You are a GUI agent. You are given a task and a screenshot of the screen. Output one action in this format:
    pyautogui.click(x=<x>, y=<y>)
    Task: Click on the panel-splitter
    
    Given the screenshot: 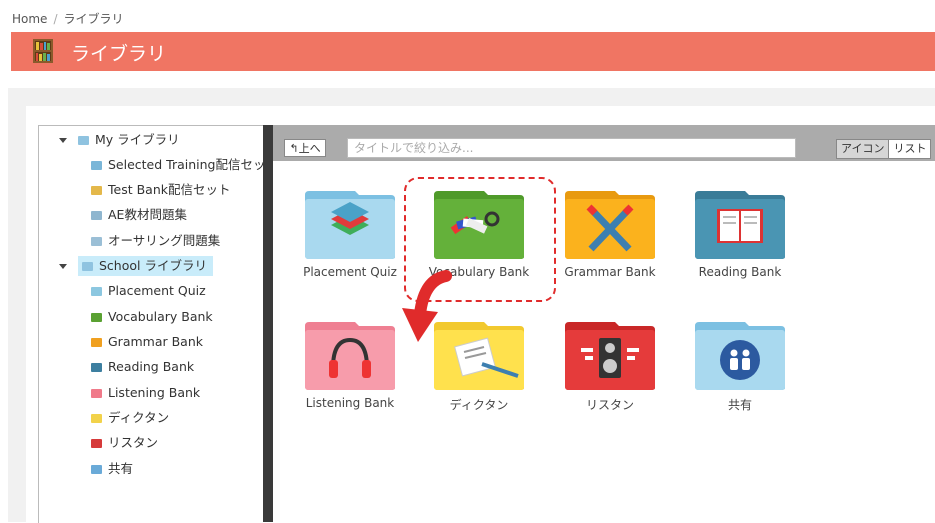 What is the action you would take?
    pyautogui.click(x=268, y=323)
    